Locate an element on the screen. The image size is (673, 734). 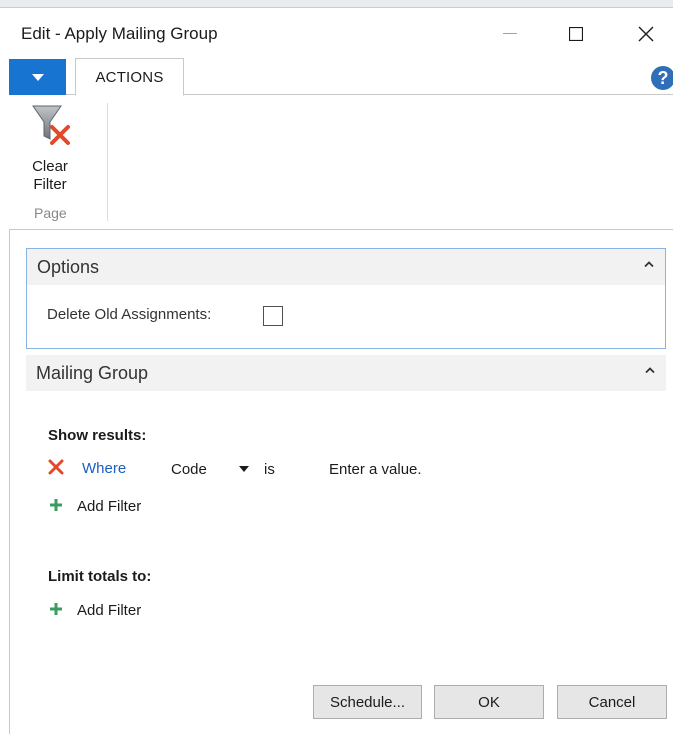
maximize-icon is located at coordinates (576, 34).